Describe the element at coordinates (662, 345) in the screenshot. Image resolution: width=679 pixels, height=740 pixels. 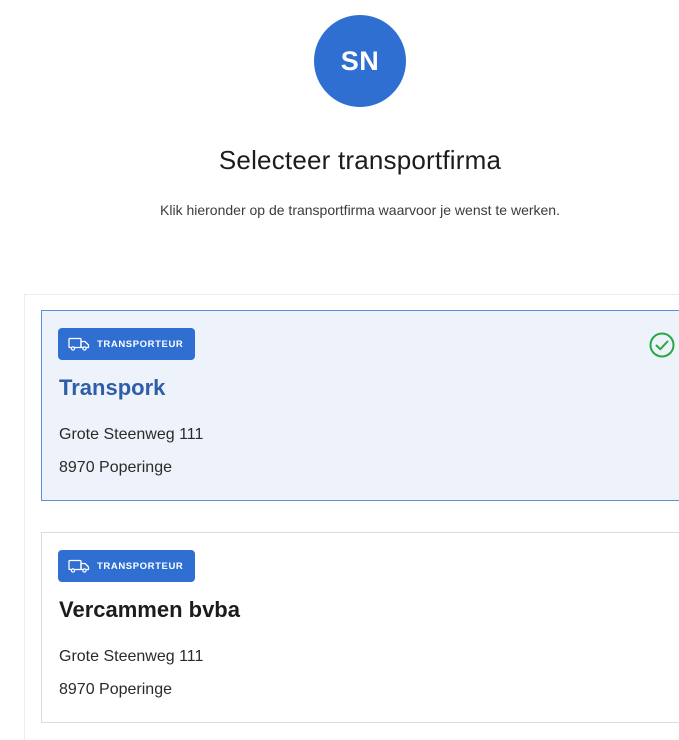
I see `check-circle-icon` at that location.